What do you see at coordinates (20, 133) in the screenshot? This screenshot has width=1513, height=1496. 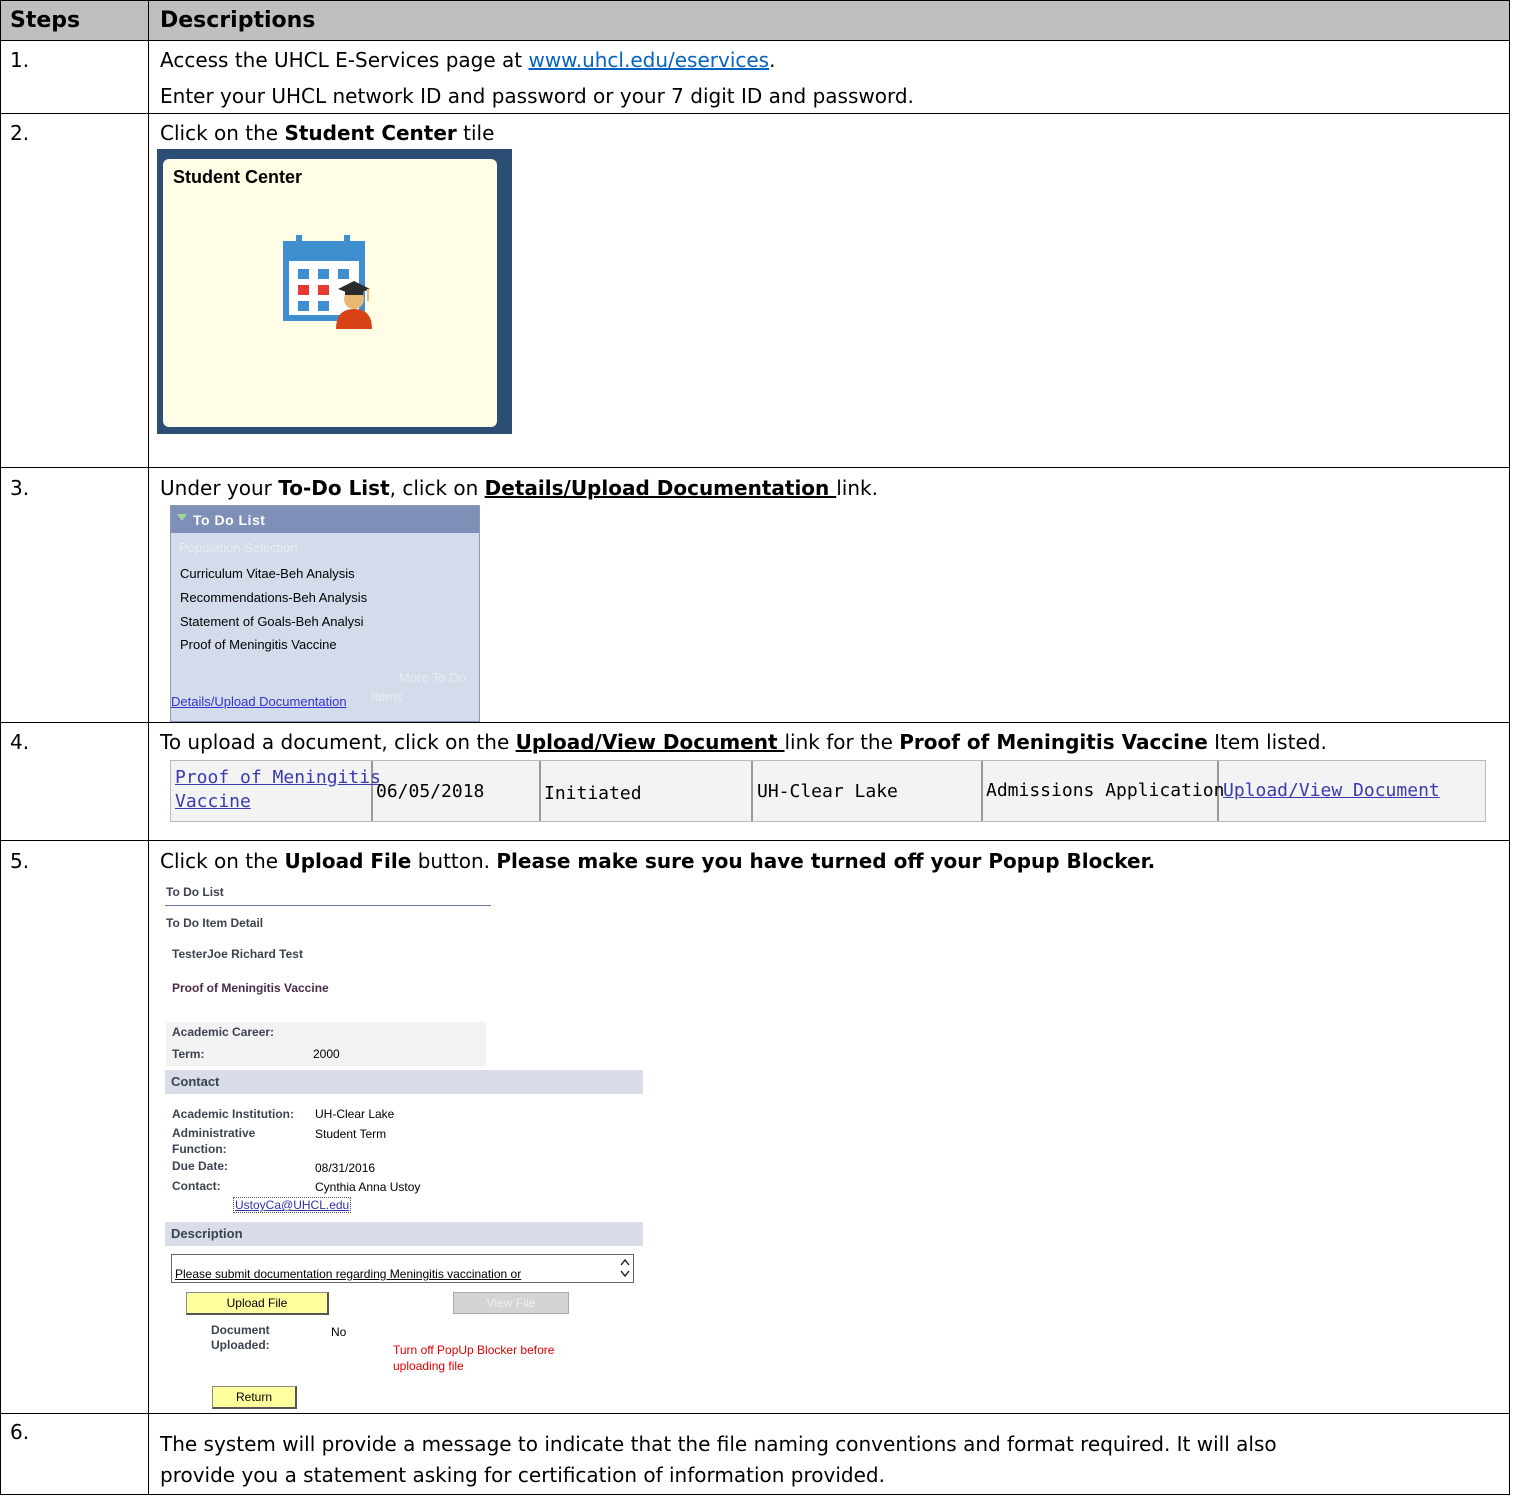 I see `step-number: 2.` at bounding box center [20, 133].